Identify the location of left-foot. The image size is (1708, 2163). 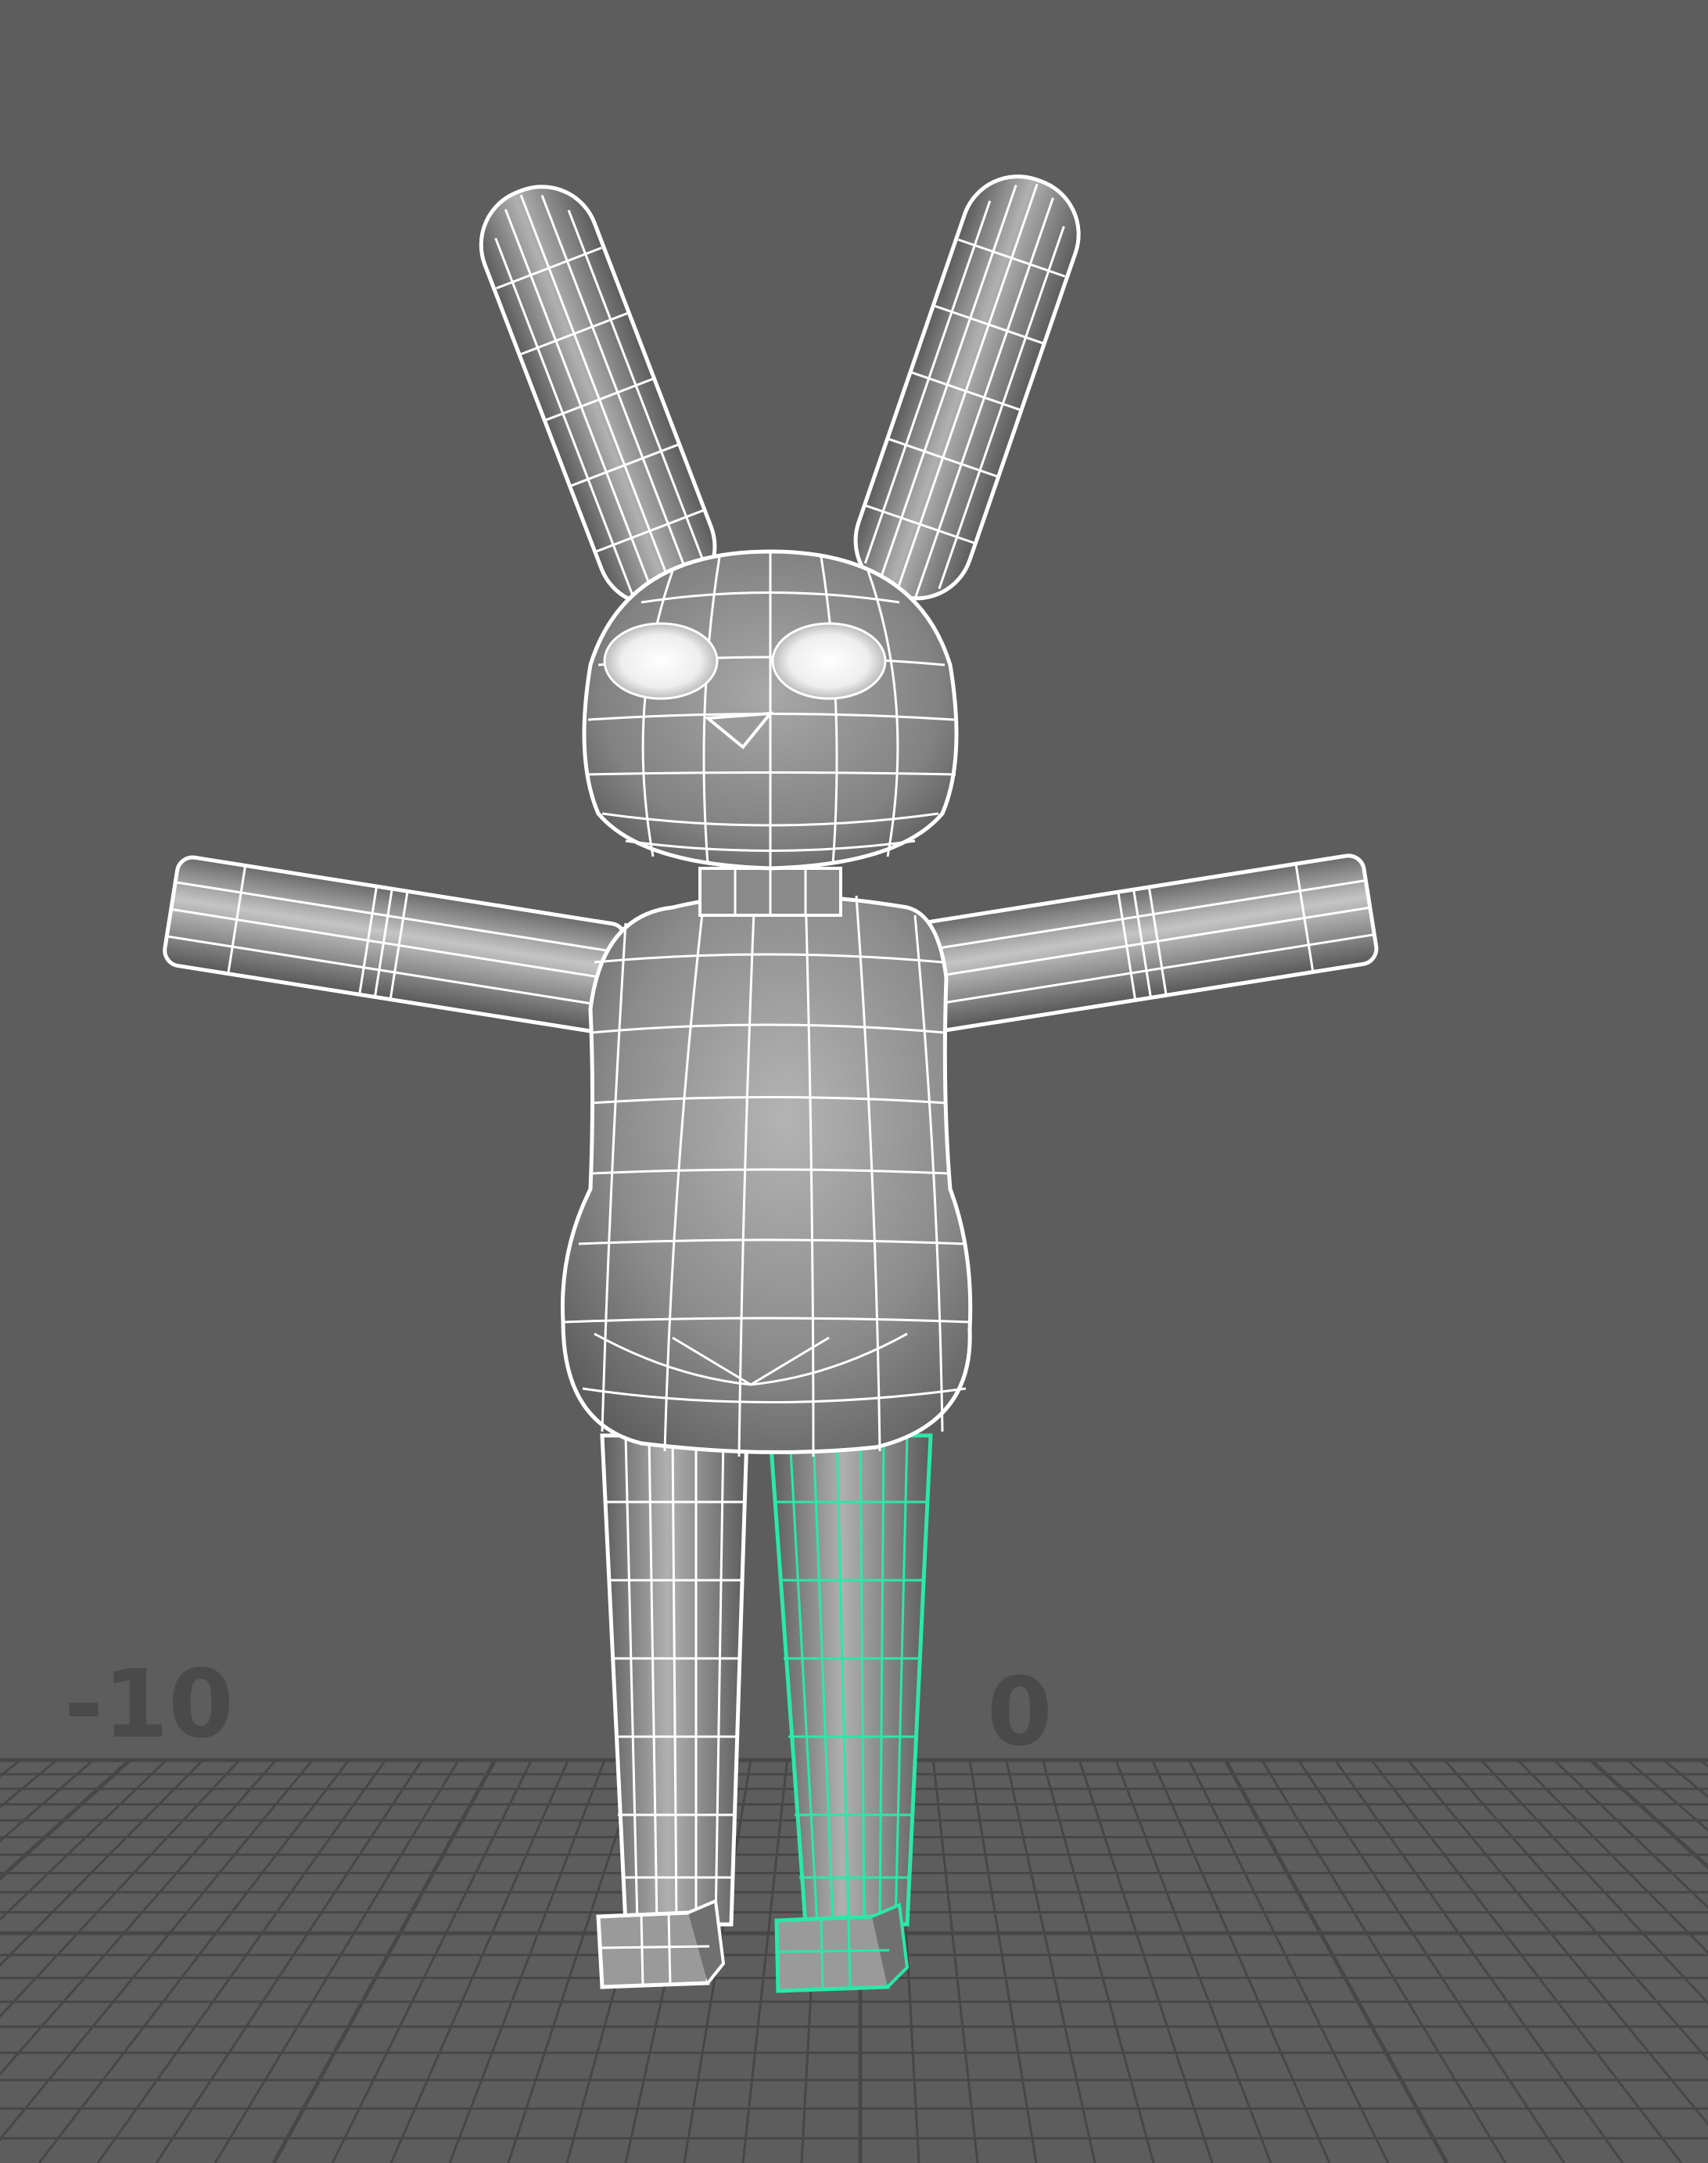
(661, 1944).